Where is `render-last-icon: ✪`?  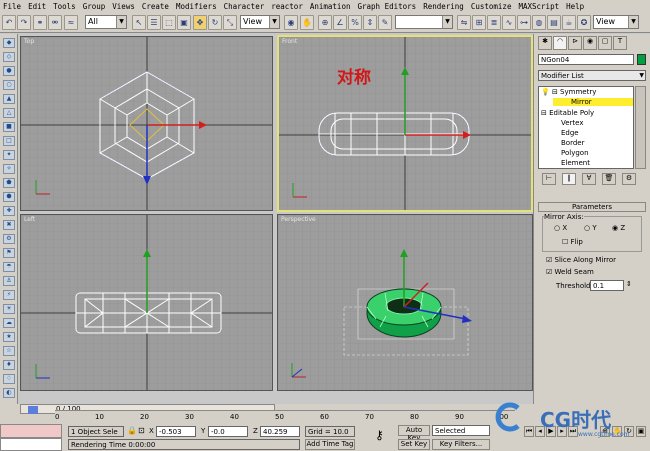 render-last-icon: ✪ is located at coordinates (584, 22).